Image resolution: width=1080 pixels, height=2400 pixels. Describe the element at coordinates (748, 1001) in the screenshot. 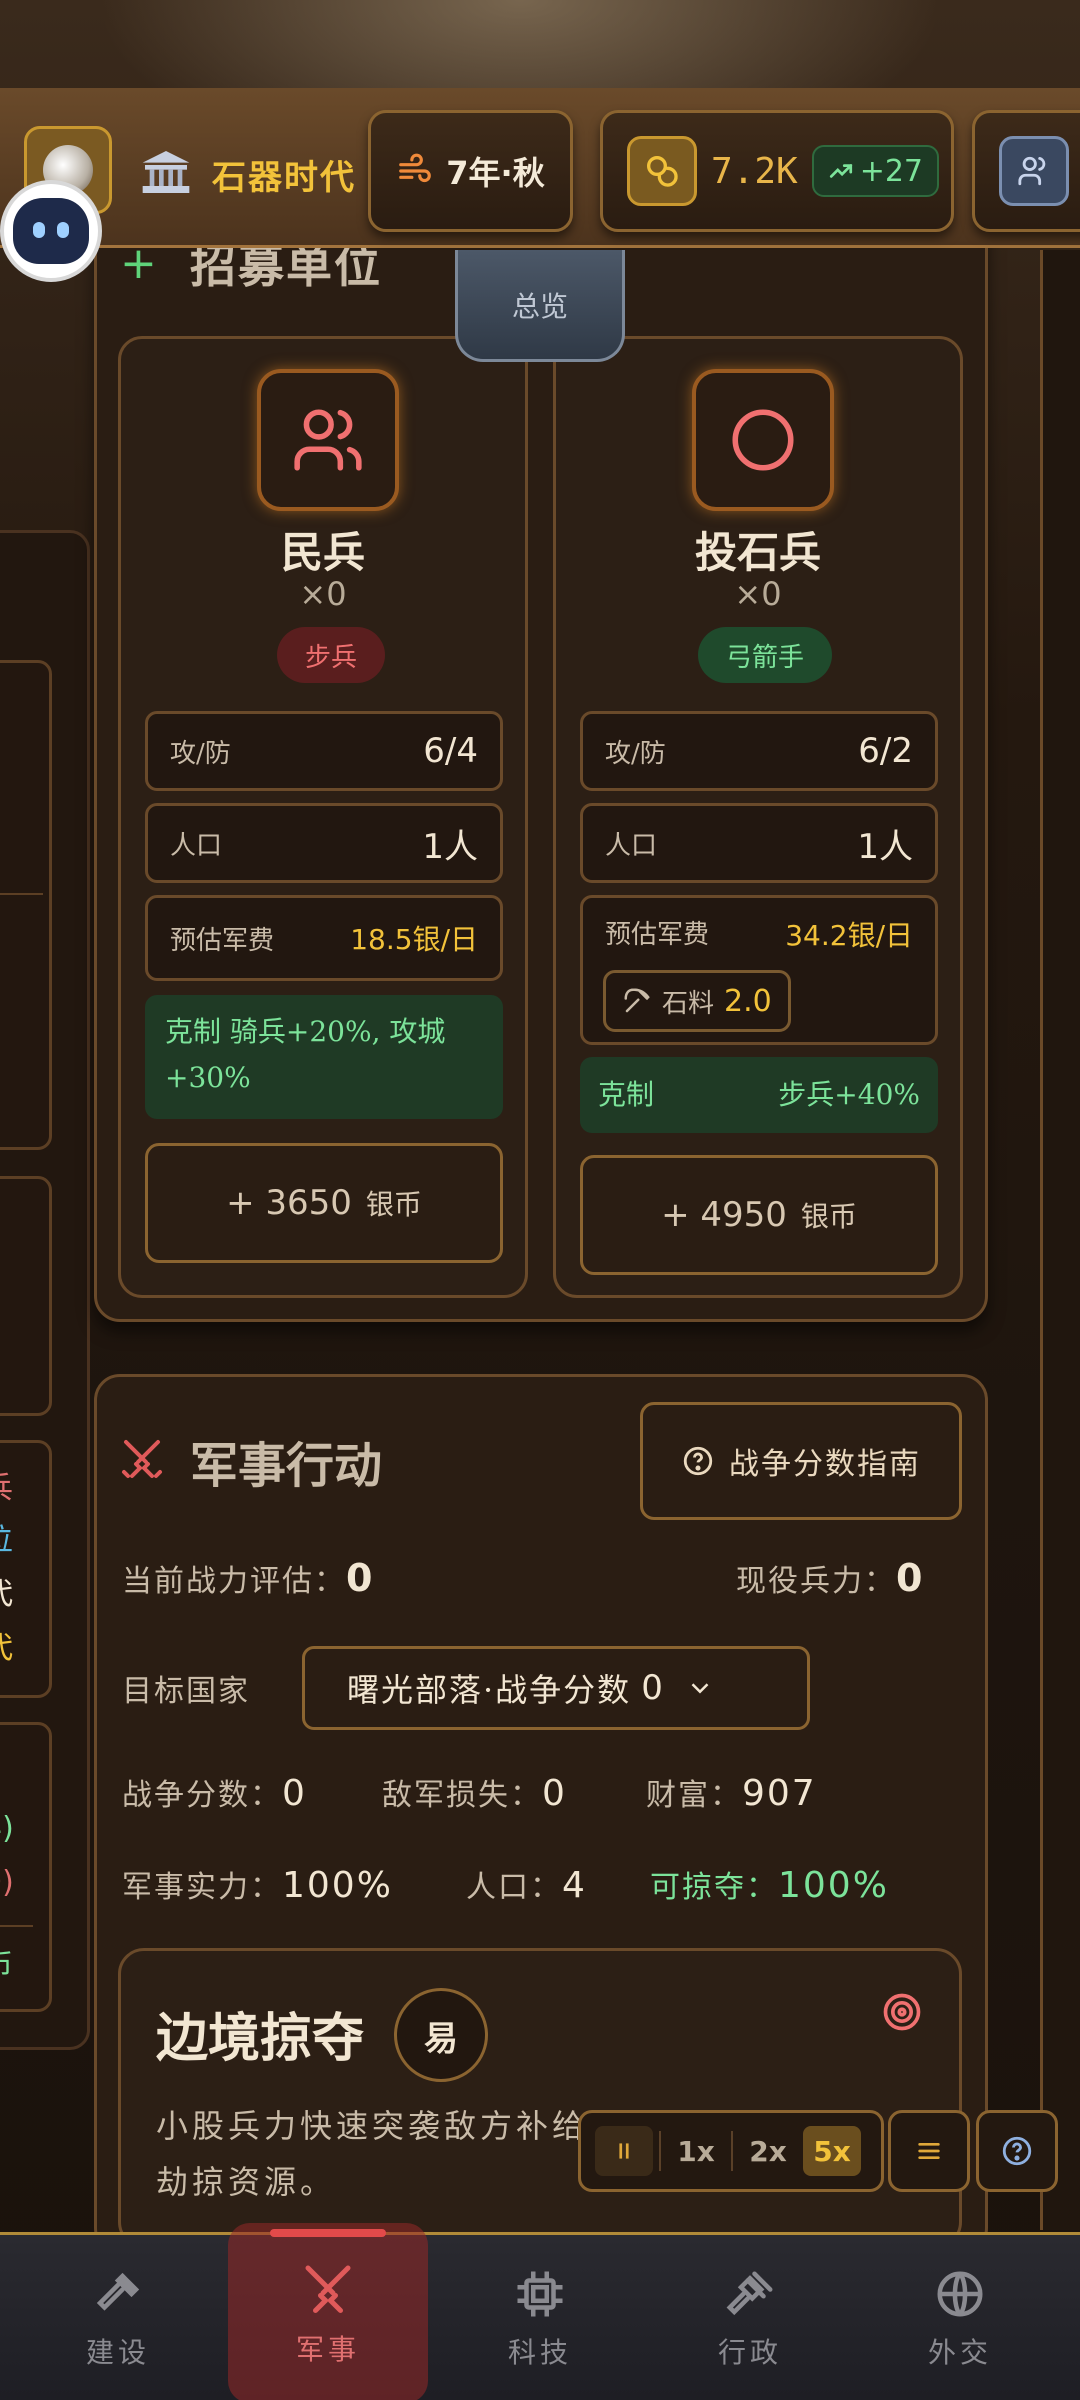

I see `material-value: 2.0` at that location.